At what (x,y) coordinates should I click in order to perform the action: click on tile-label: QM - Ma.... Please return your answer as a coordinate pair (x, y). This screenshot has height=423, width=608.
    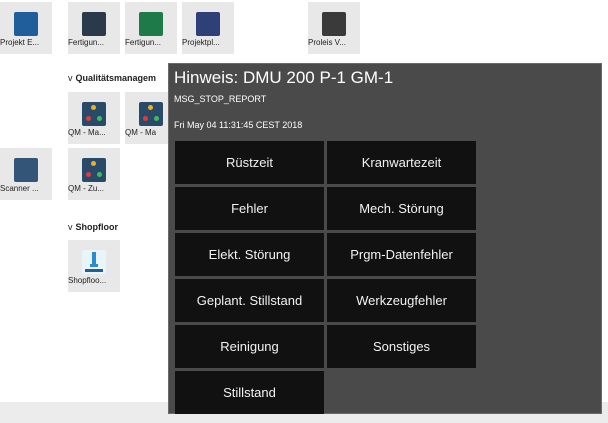
    Looking at the image, I should click on (87, 132).